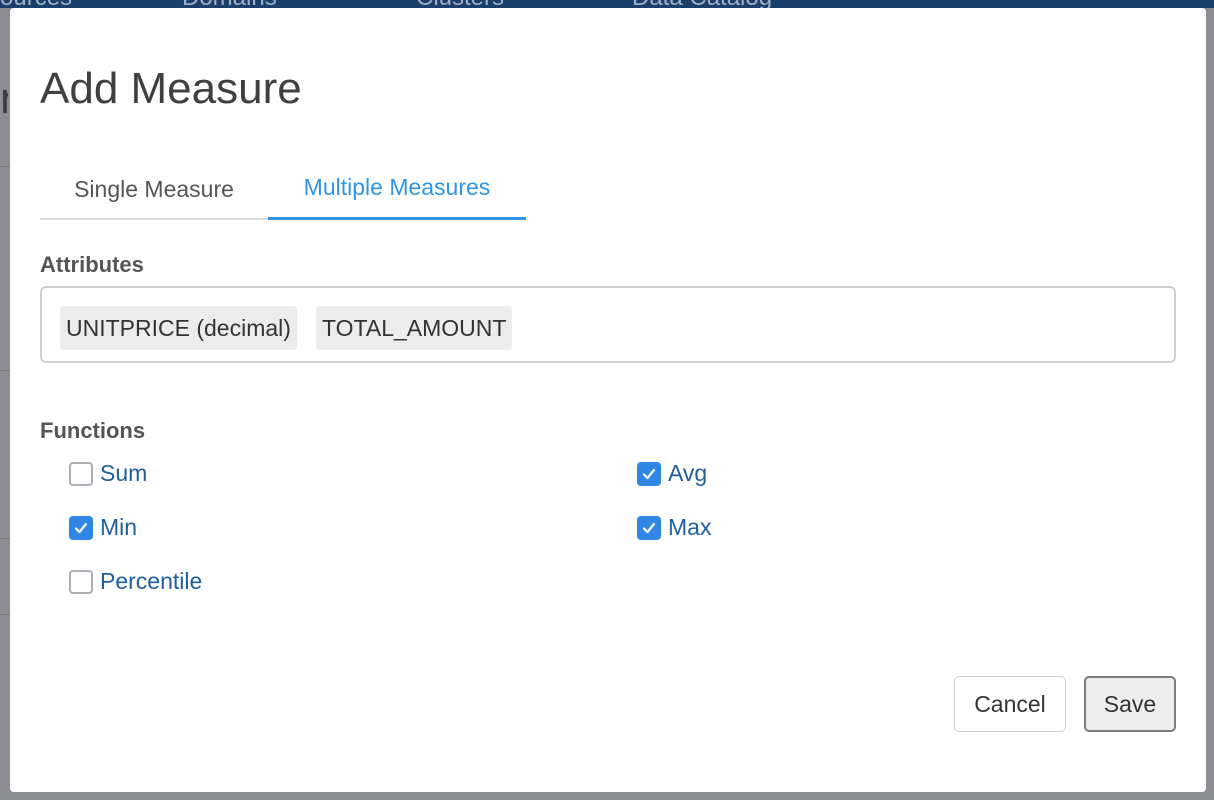  I want to click on nav-item-domains: Domains, so click(229, 4).